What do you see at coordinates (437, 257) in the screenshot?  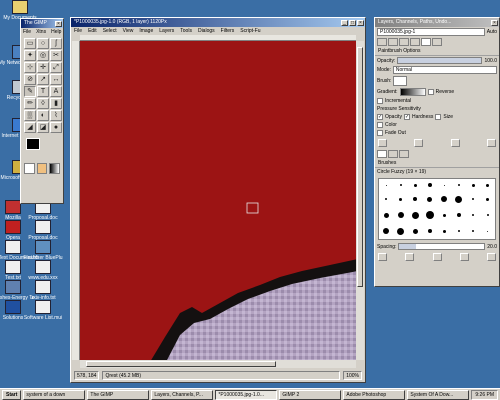 I see `edit-brush-icon` at bounding box center [437, 257].